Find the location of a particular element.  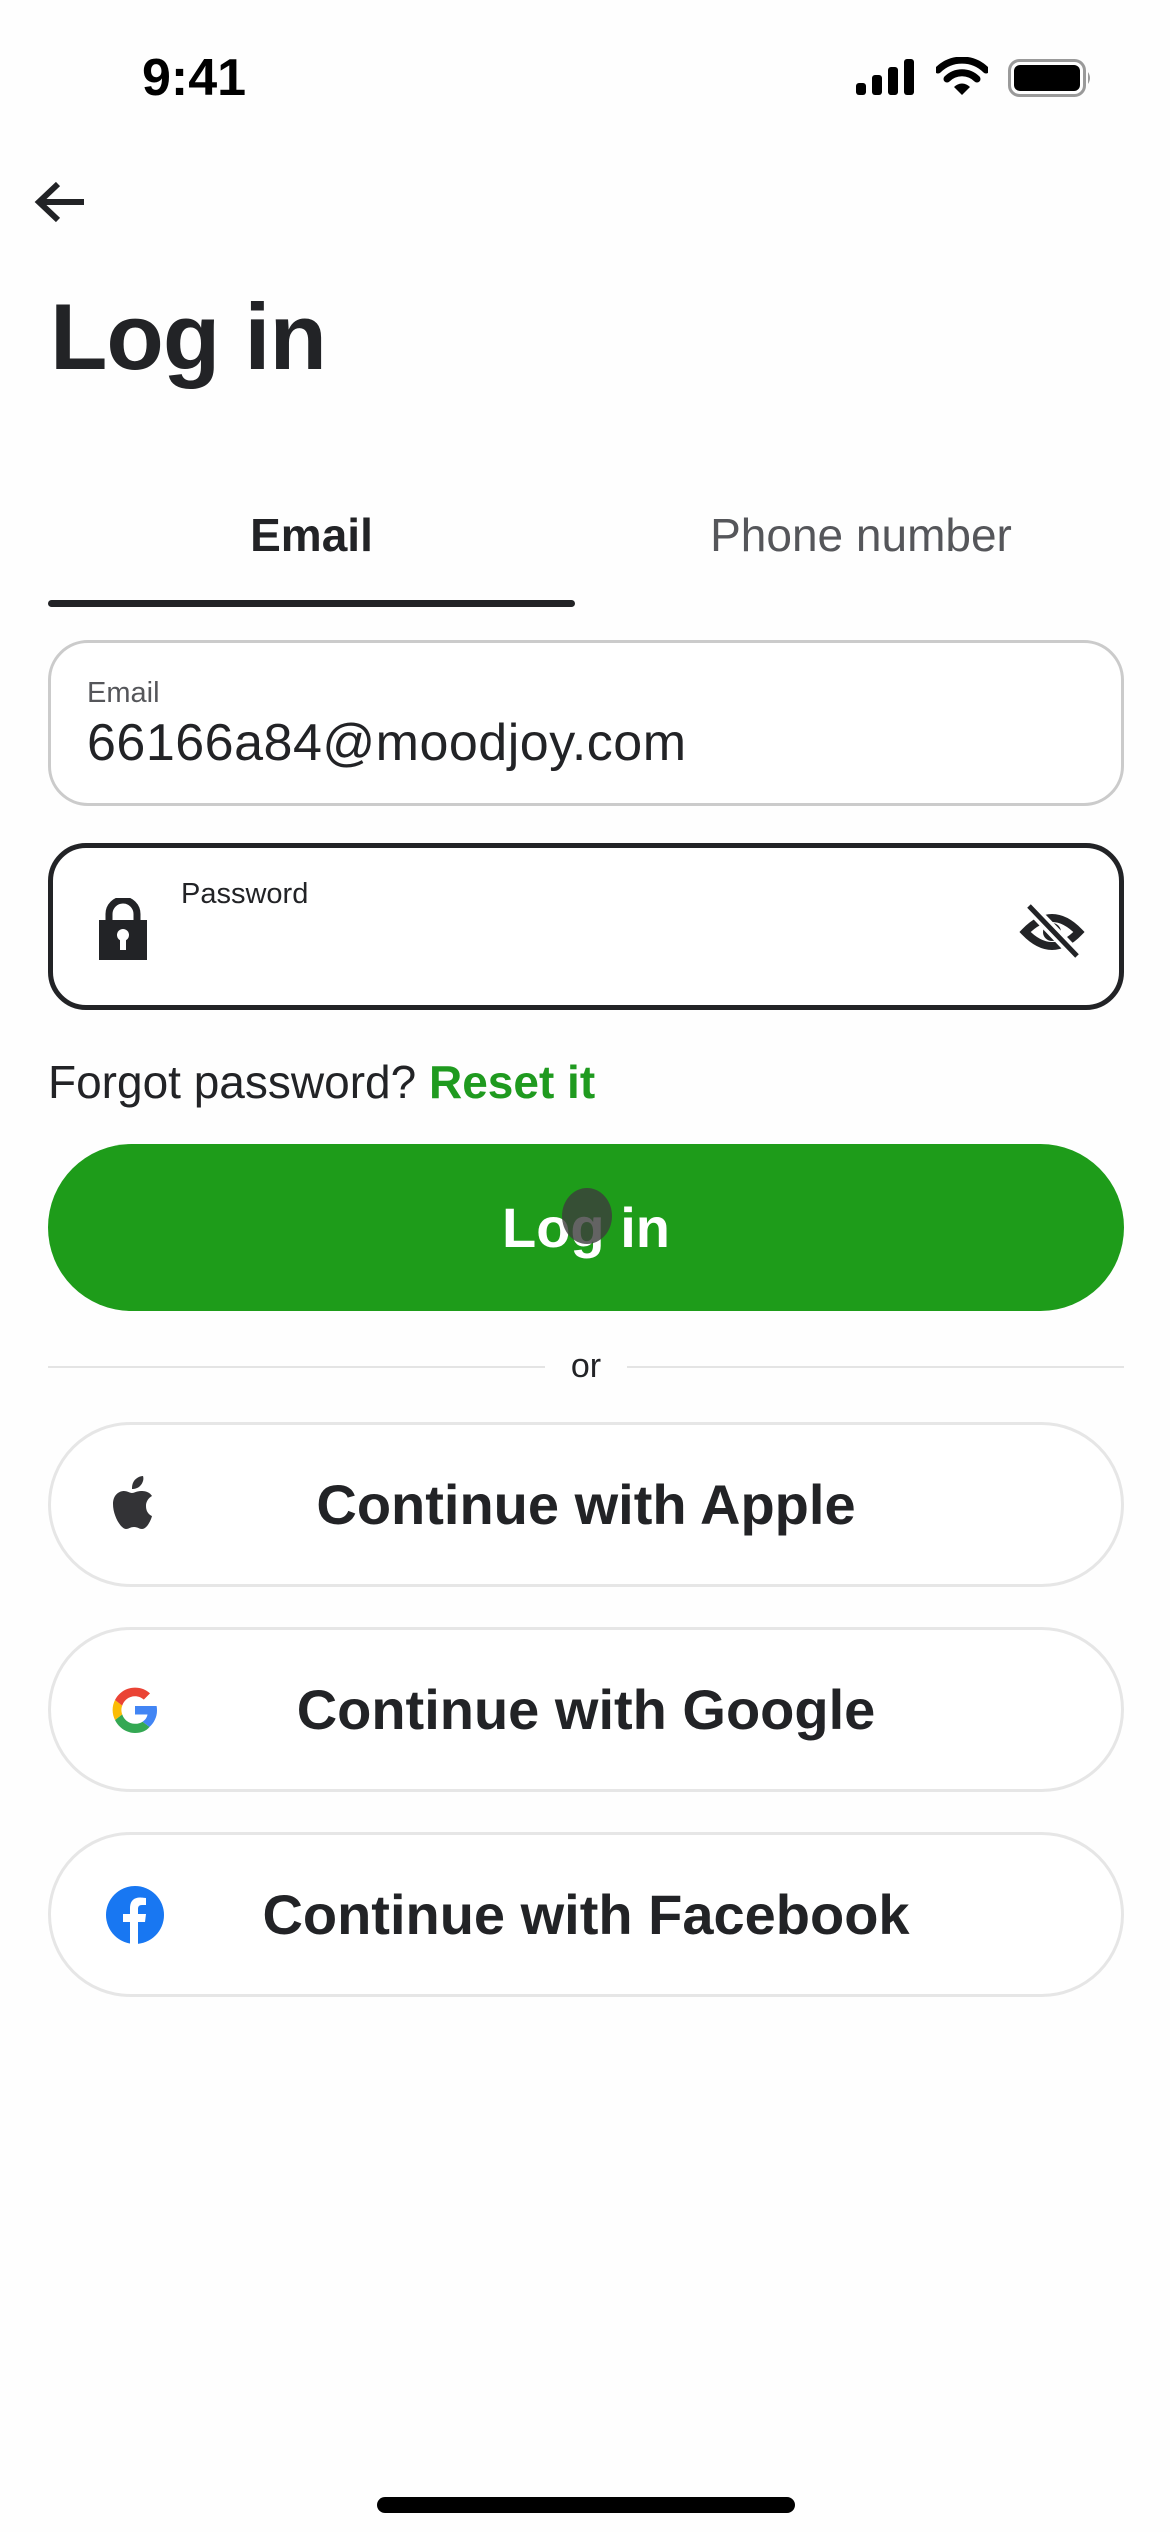

forgot-password-text: Forgot password? is located at coordinates (232, 1082).